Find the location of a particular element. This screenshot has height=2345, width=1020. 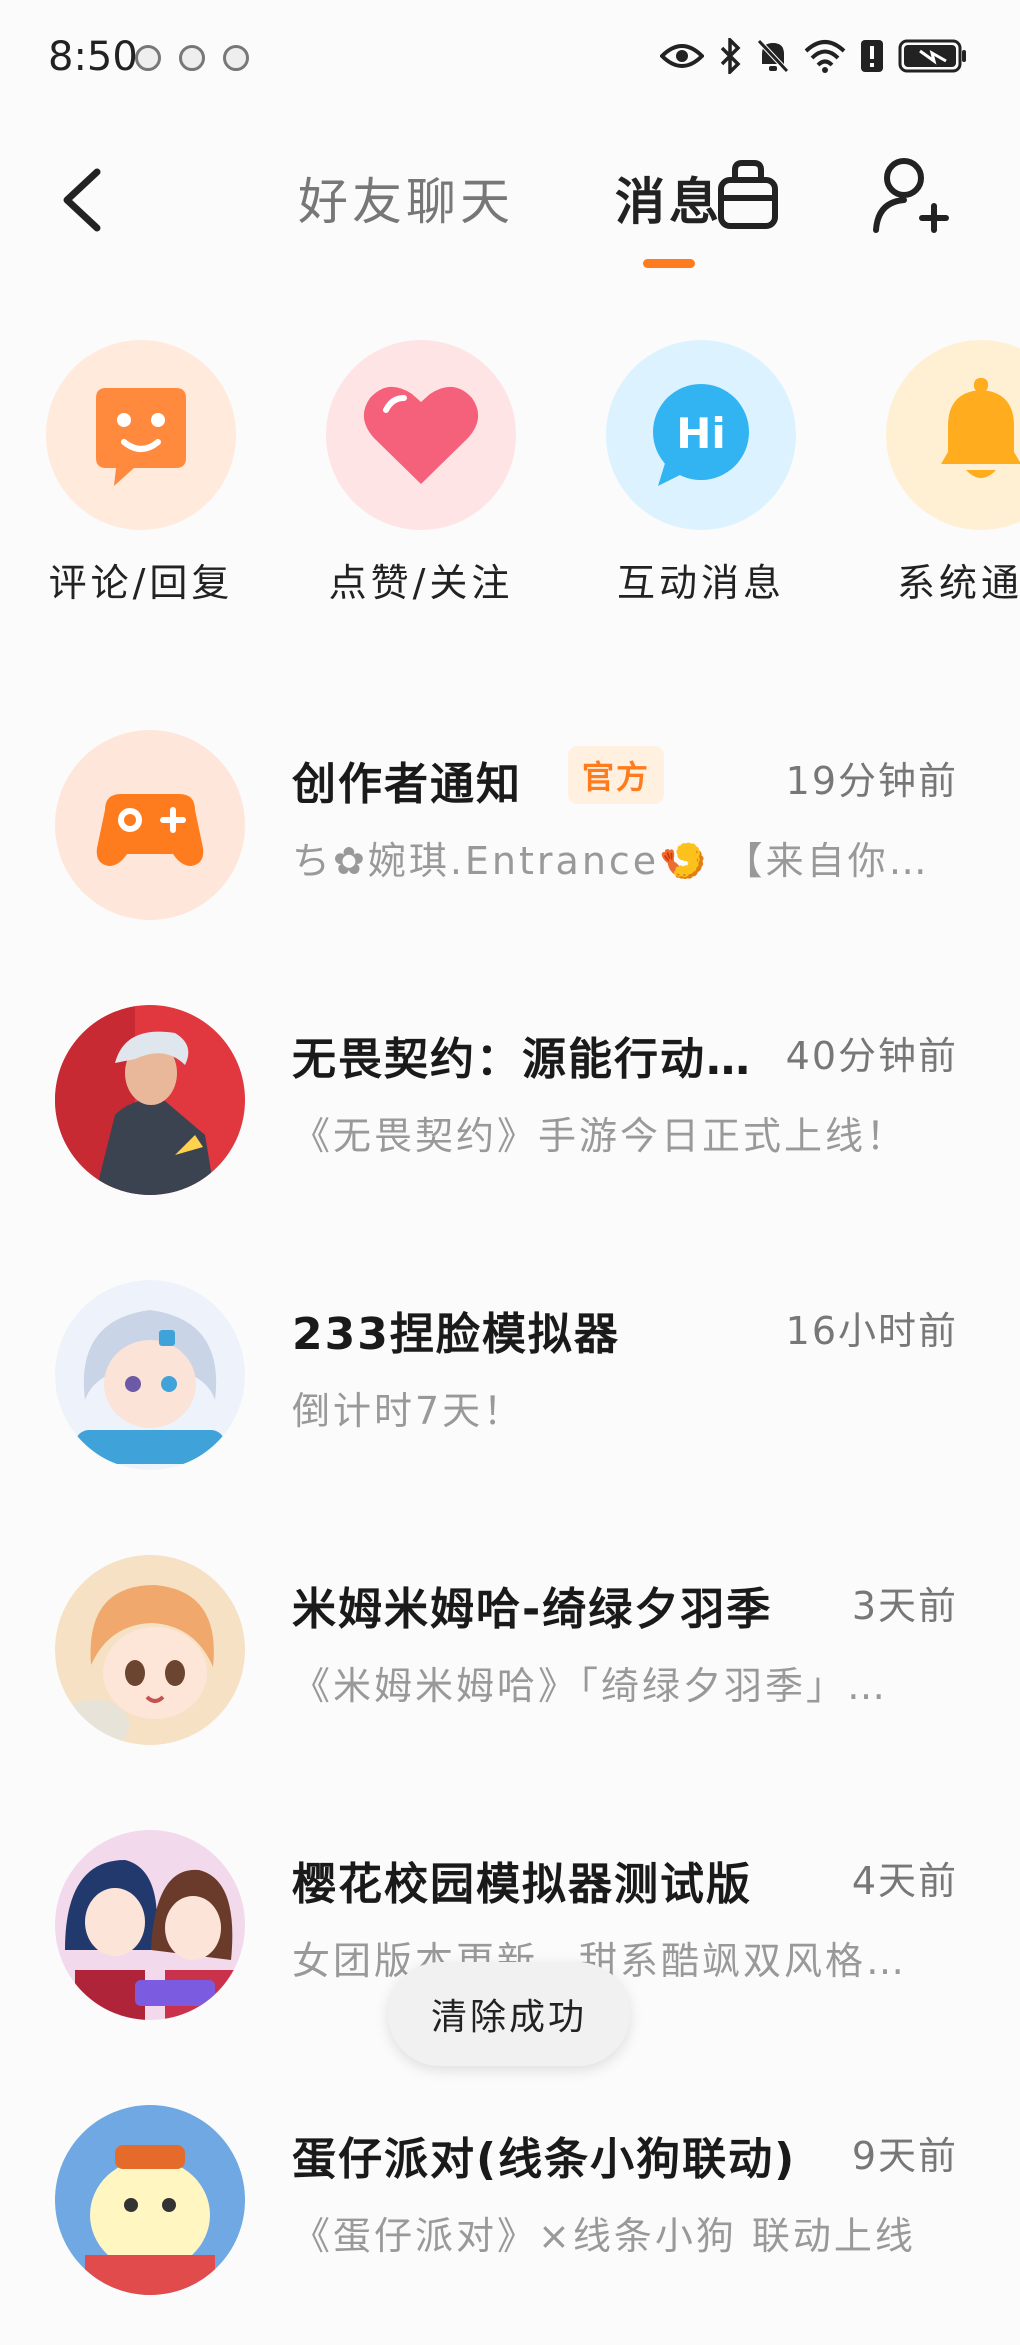

message-time: 9天前 is located at coordinates (904, 2156).